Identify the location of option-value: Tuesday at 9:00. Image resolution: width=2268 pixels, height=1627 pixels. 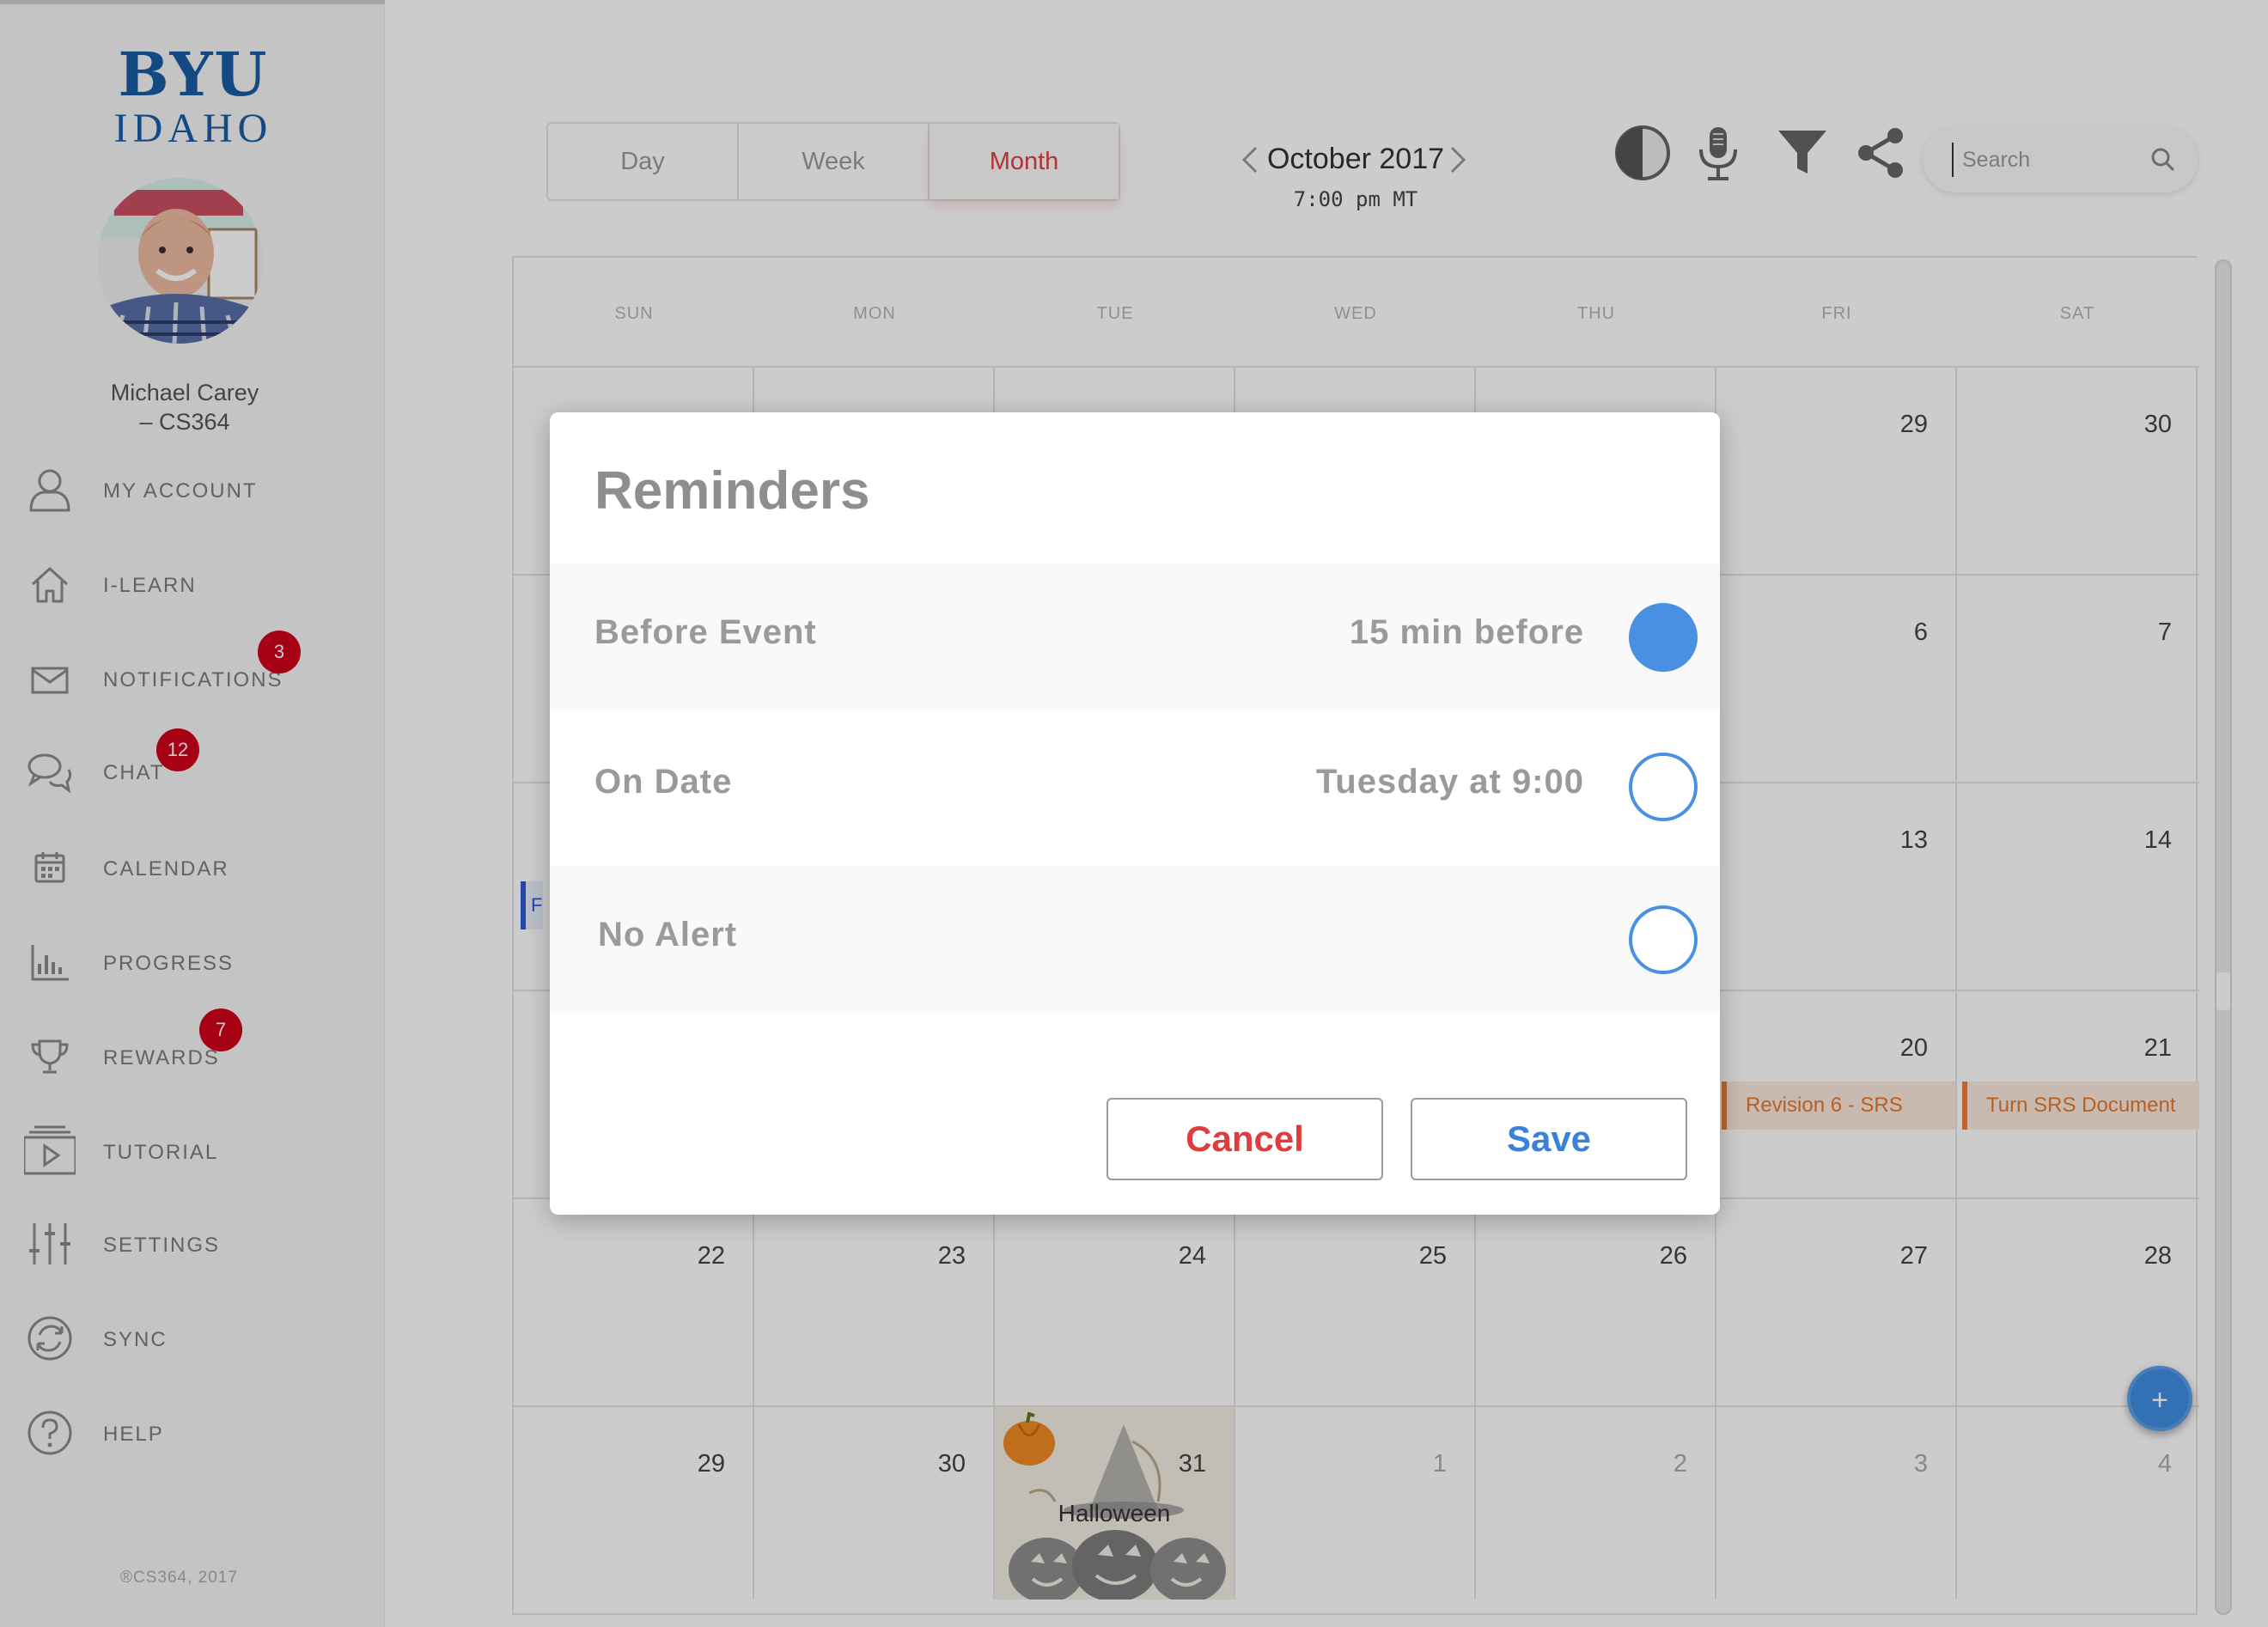
(1449, 782).